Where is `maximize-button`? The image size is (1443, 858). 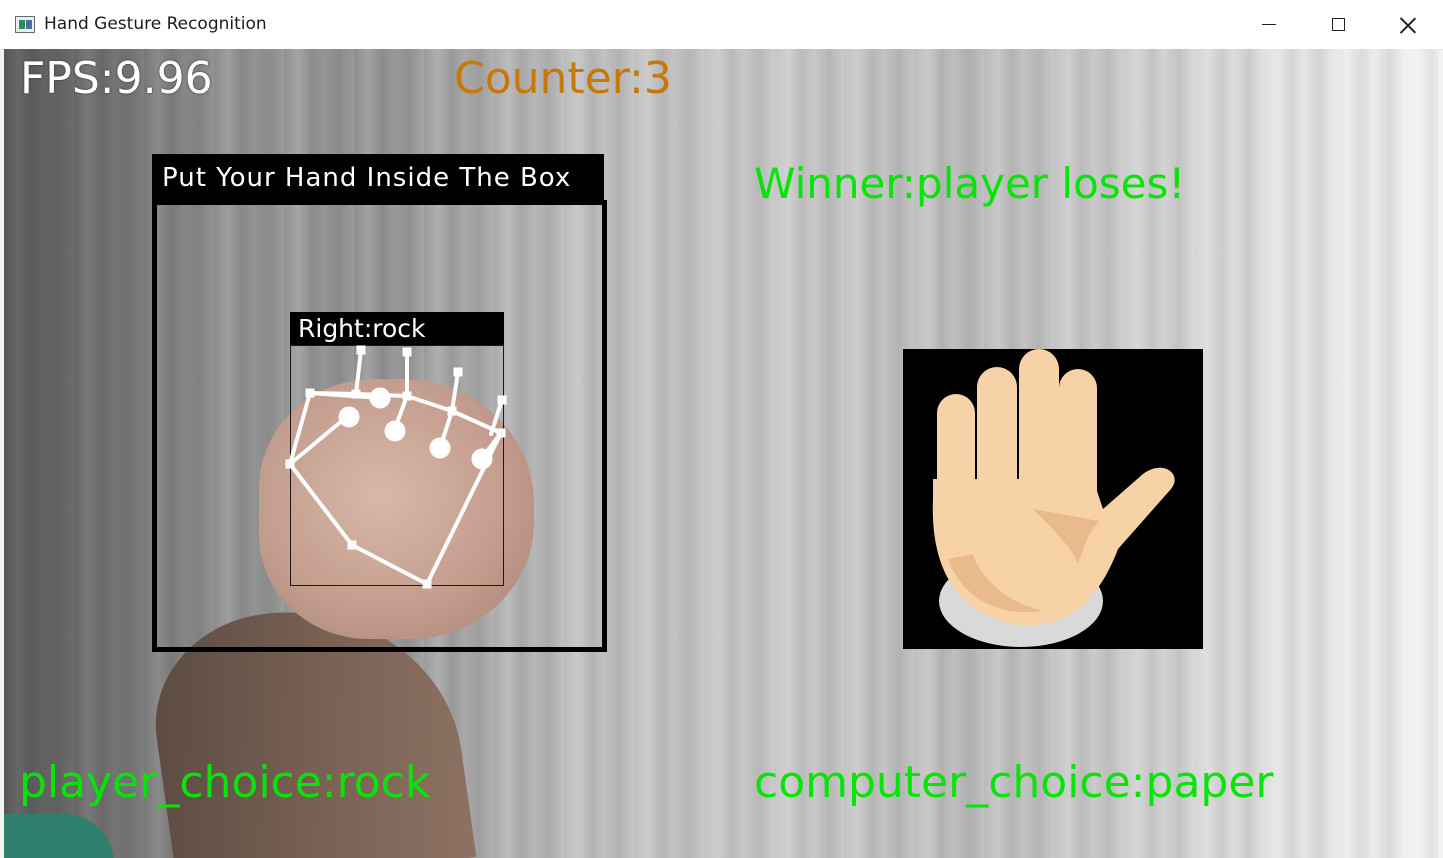
maximize-button is located at coordinates (1338, 24).